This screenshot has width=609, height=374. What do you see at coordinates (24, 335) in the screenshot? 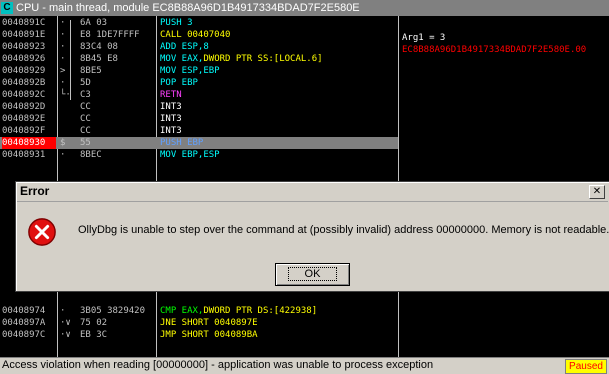
I see `address-cell: 0040897C` at bounding box center [24, 335].